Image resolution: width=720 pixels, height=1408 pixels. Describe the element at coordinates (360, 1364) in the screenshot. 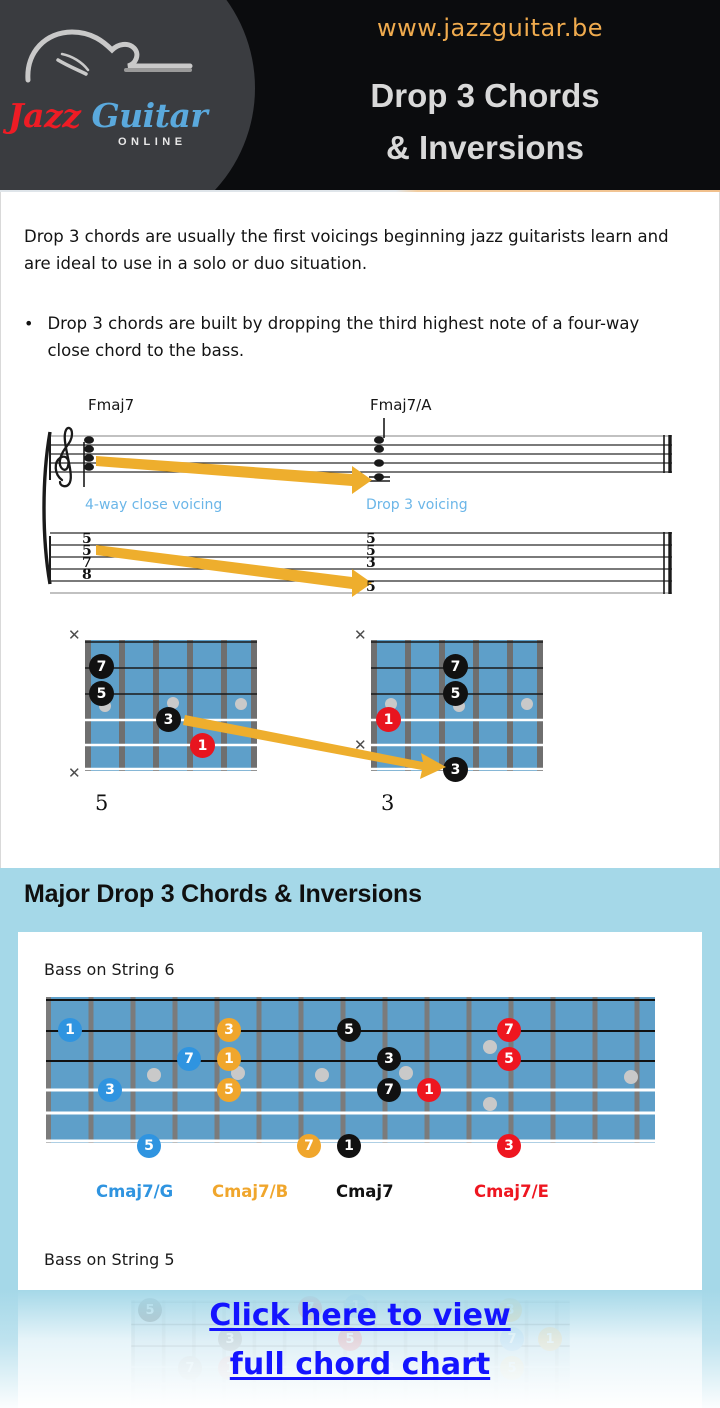

I see `cta-line-2: full chord chart` at that location.